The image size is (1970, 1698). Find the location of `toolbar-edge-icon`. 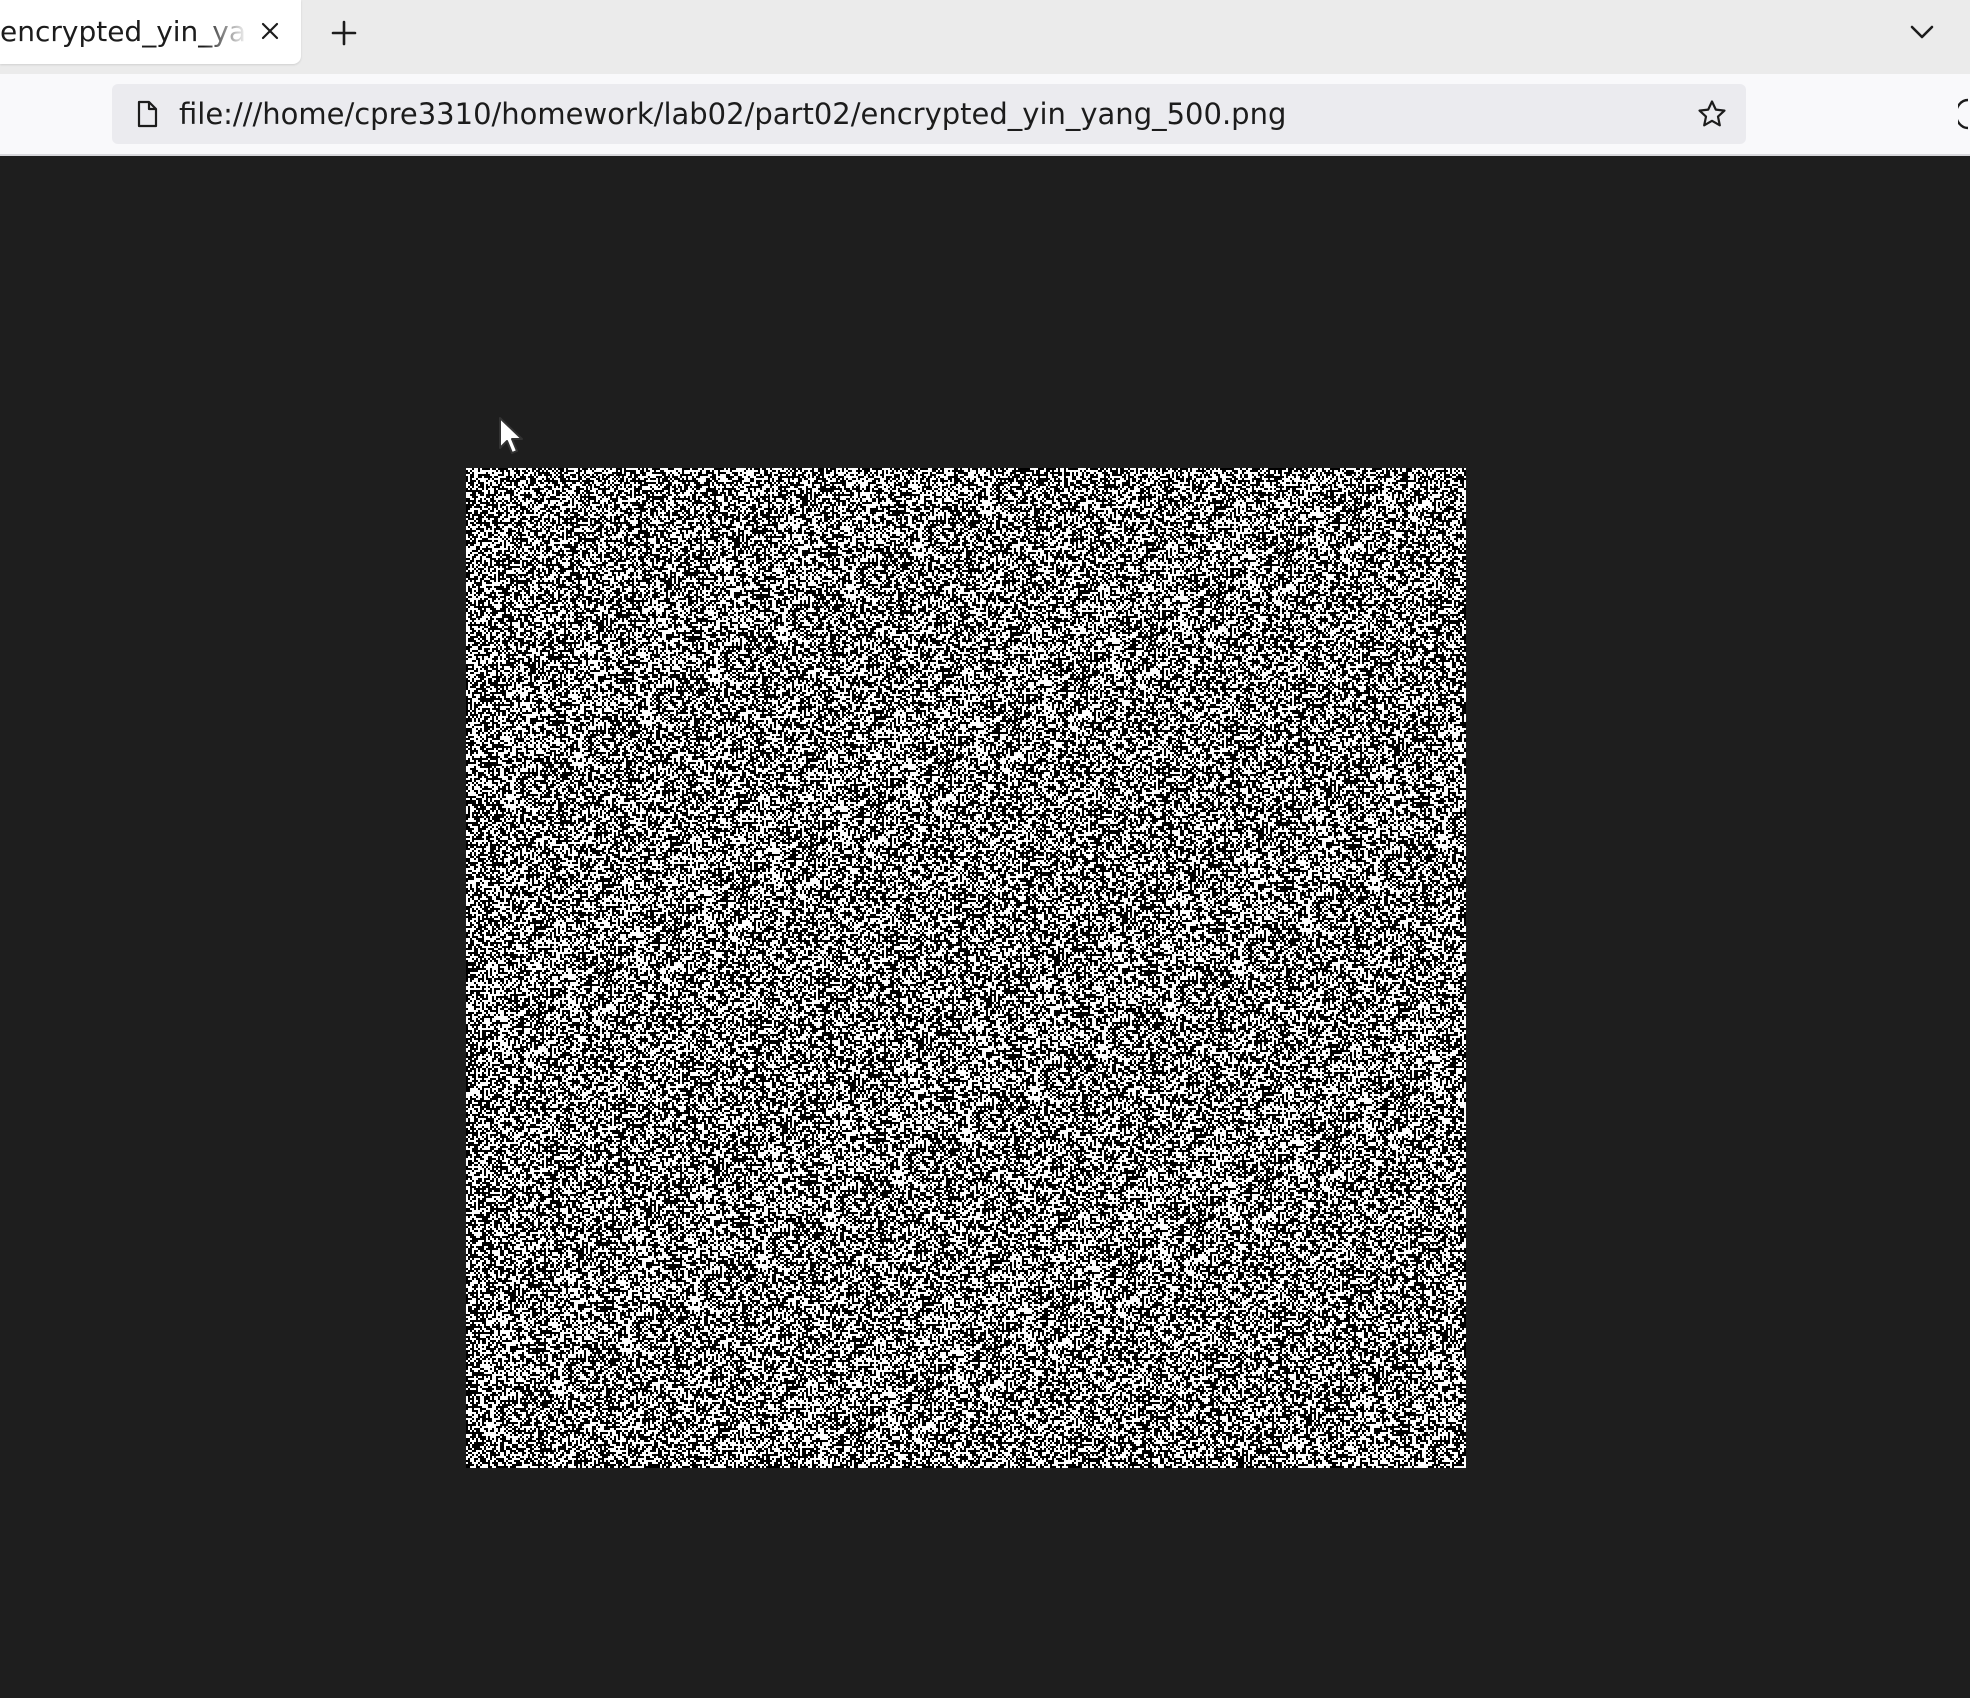

toolbar-edge-icon is located at coordinates (1964, 114).